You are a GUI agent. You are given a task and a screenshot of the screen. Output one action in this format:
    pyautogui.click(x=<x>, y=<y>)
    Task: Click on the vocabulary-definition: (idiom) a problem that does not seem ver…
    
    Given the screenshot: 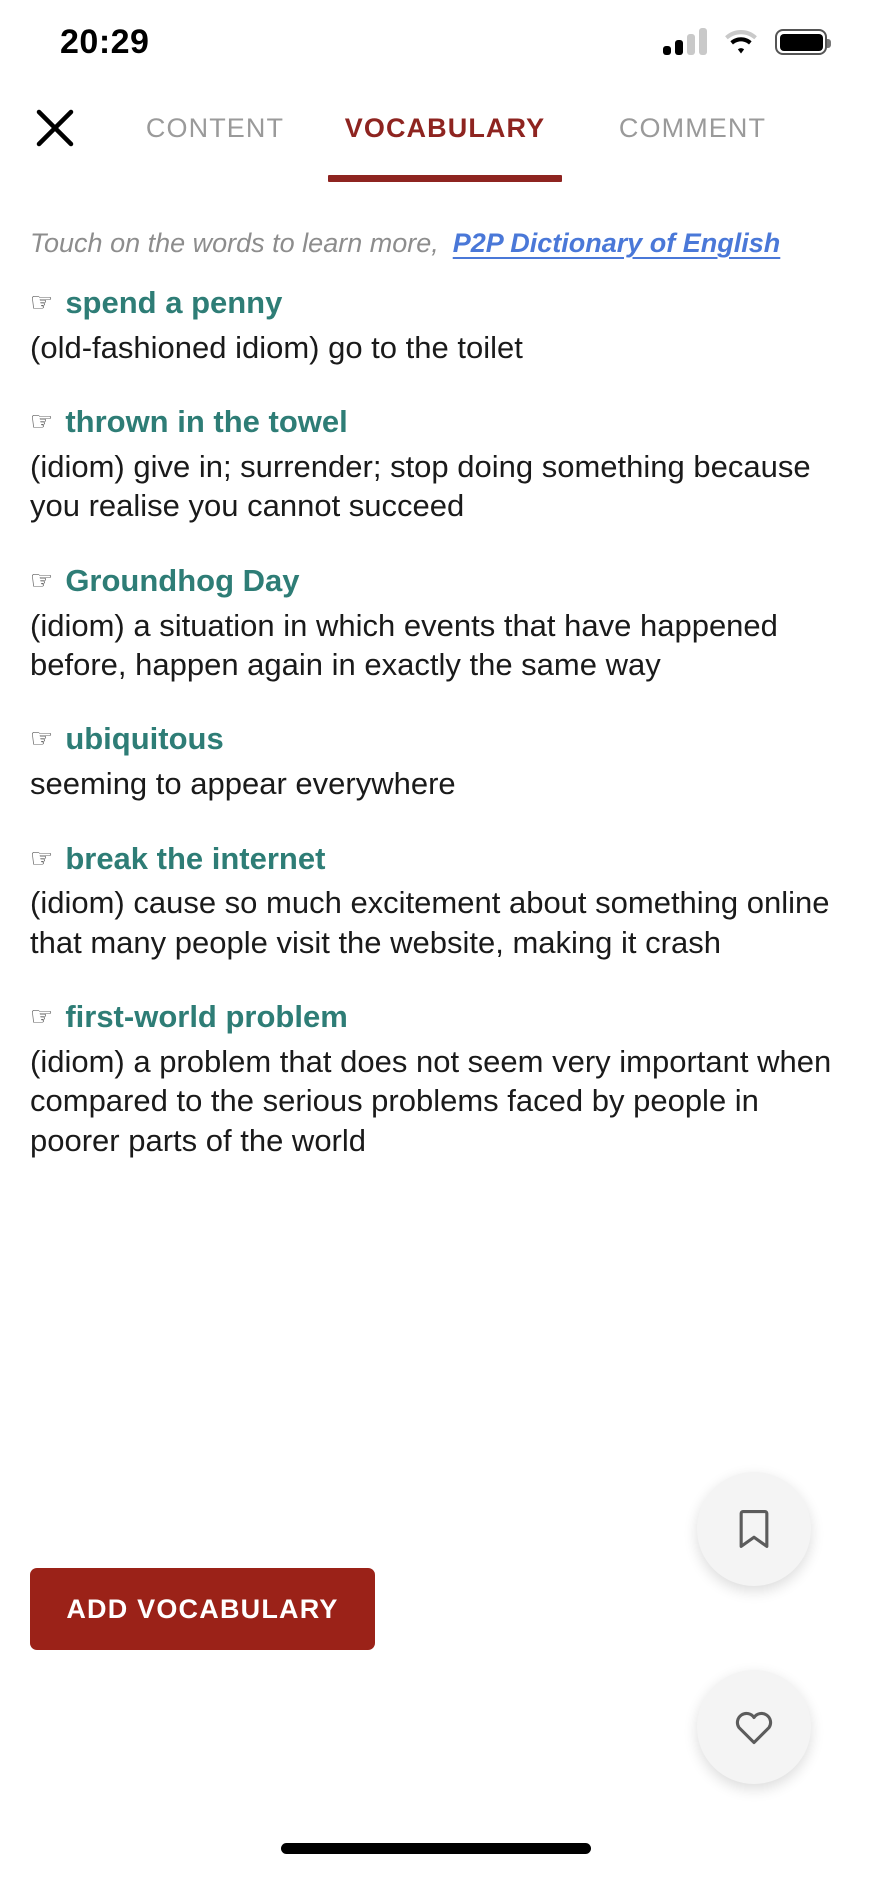 What is the action you would take?
    pyautogui.click(x=431, y=1100)
    